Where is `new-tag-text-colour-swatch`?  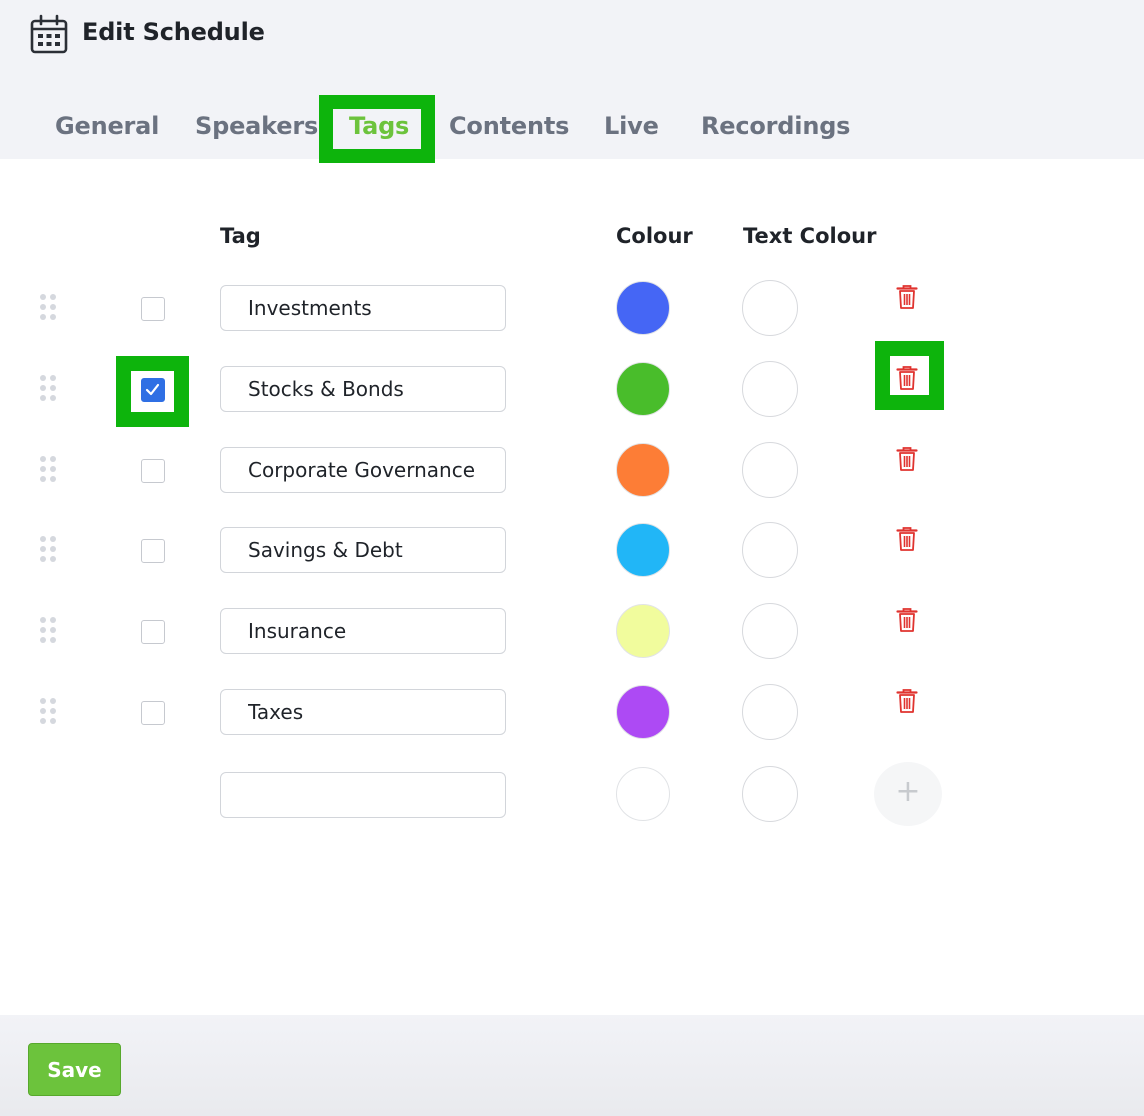
new-tag-text-colour-swatch is located at coordinates (770, 794).